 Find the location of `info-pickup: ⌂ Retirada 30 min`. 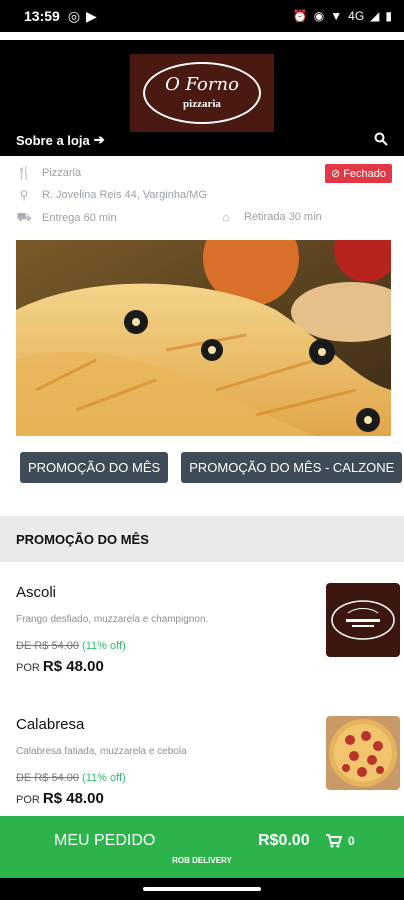

info-pickup: ⌂ Retirada 30 min is located at coordinates (270, 217).